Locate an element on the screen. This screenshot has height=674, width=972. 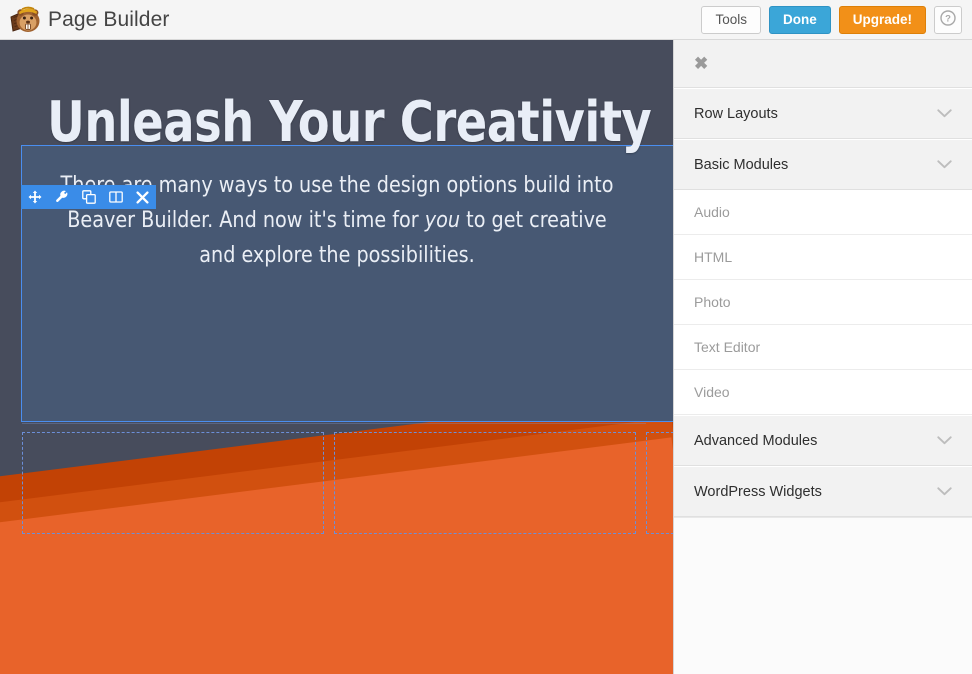
sidebar-section-basic-modules: Basic Modules is located at coordinates (823, 164).